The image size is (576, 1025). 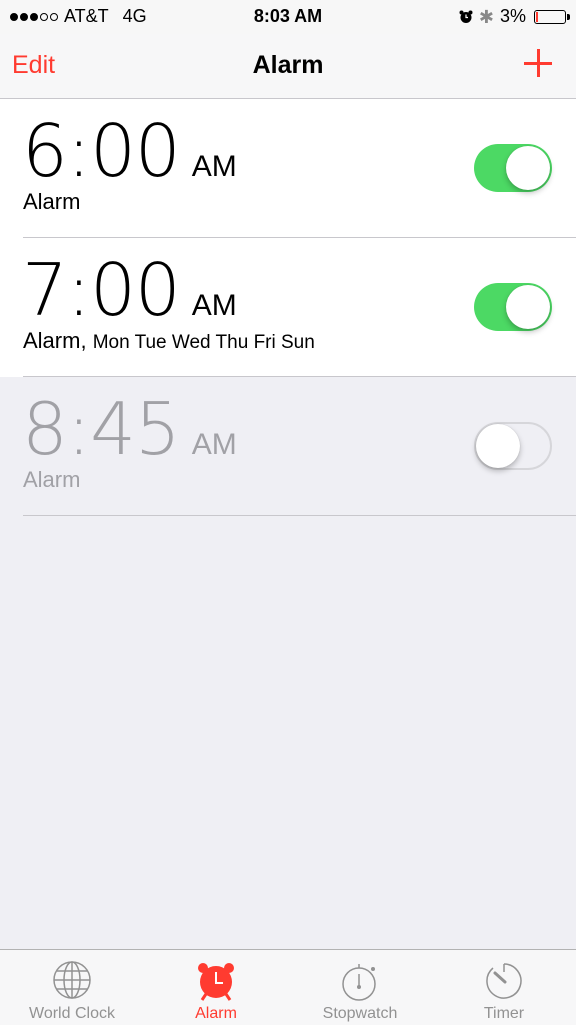 I want to click on alarm-row: 7:00 AM Alarm, Mon Tue Wed Thu Fri Sun, so click(x=288, y=307).